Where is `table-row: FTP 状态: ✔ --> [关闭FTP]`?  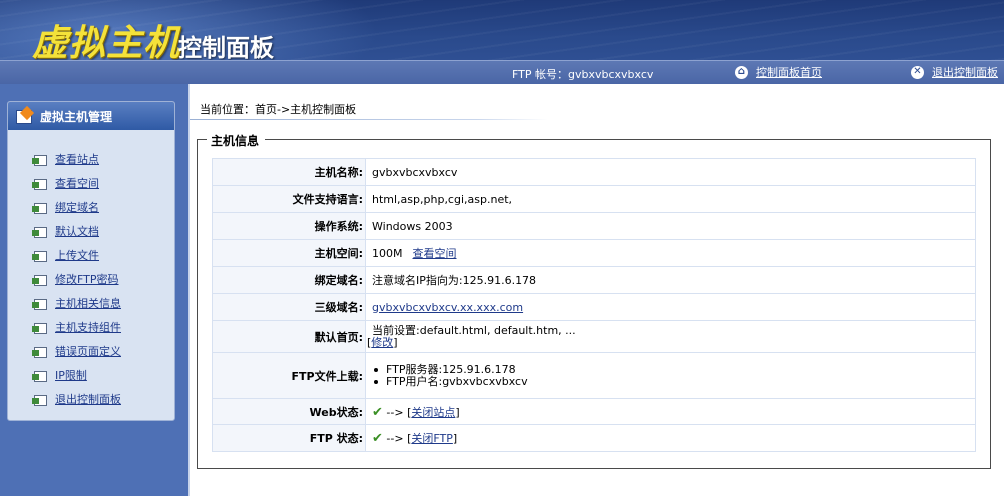 table-row: FTP 状态: ✔ --> [关闭FTP] is located at coordinates (594, 438).